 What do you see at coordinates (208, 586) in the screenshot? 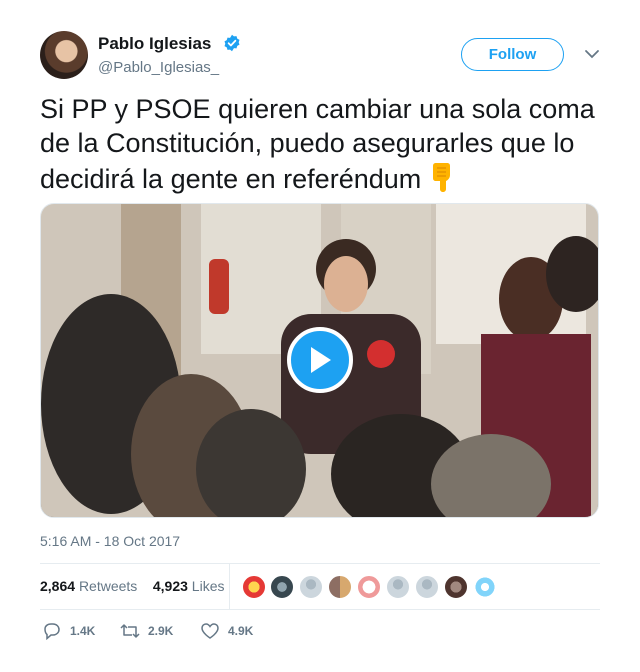
I see `likes-label: Likes` at bounding box center [208, 586].